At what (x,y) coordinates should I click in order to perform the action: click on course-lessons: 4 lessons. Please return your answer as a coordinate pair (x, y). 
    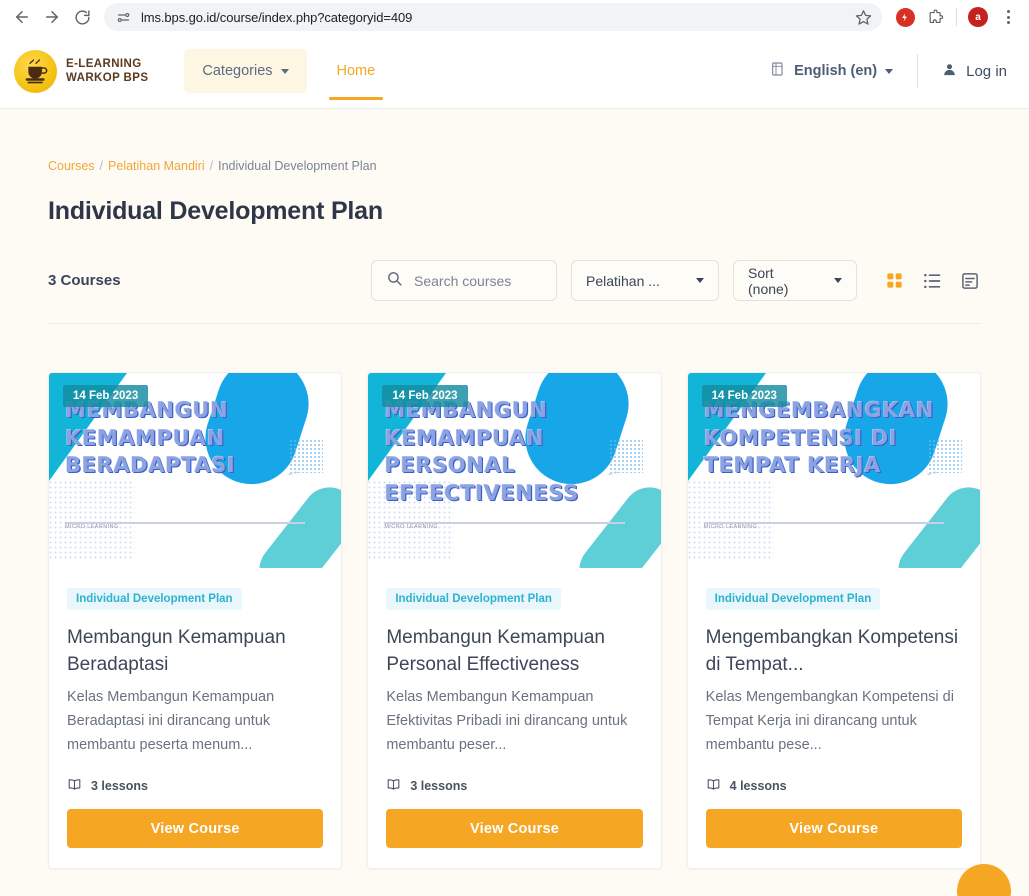
    Looking at the image, I should click on (834, 786).